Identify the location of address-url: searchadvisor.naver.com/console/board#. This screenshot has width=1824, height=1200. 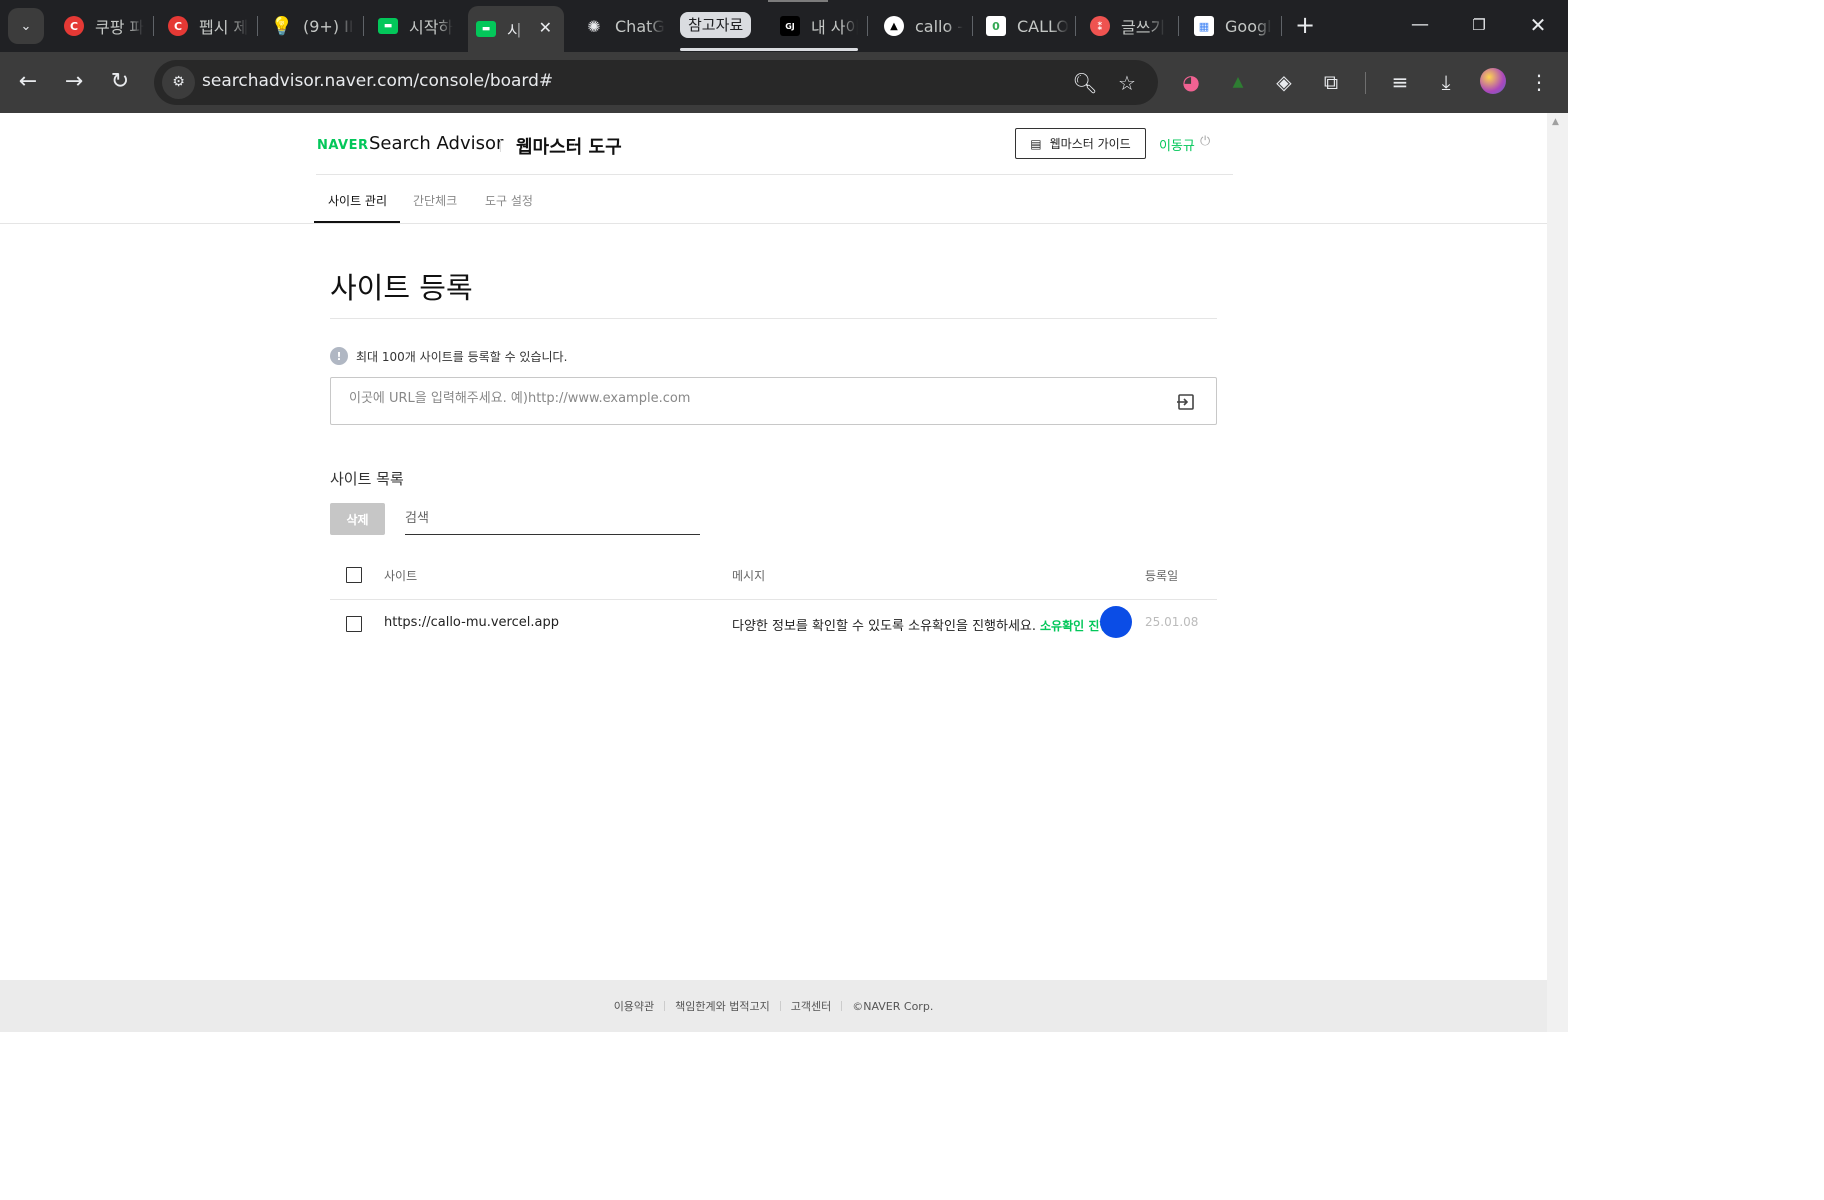
(377, 81).